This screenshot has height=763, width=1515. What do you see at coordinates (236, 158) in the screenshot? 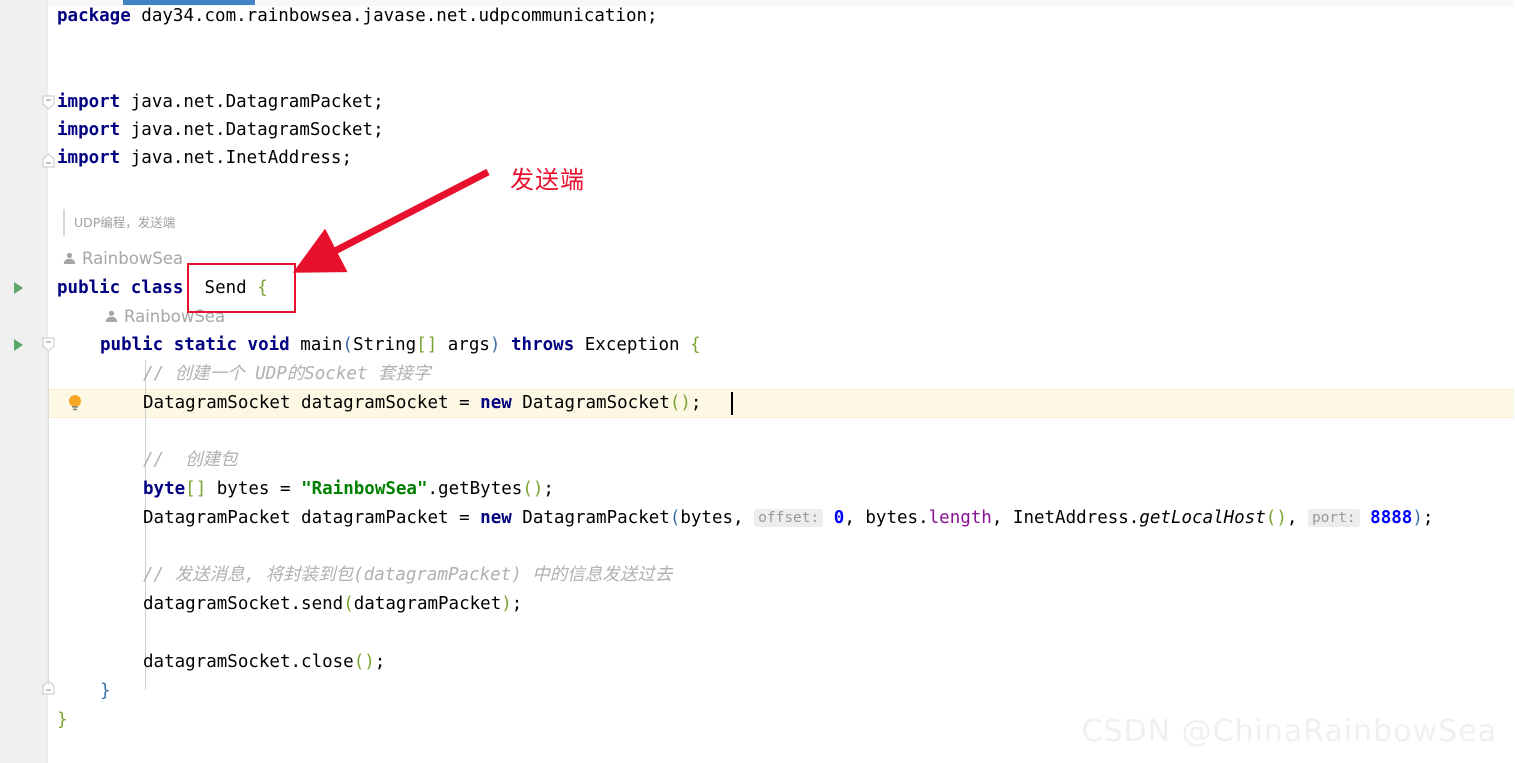
I see `token-import-path: java.net.InetAddress;` at bounding box center [236, 158].